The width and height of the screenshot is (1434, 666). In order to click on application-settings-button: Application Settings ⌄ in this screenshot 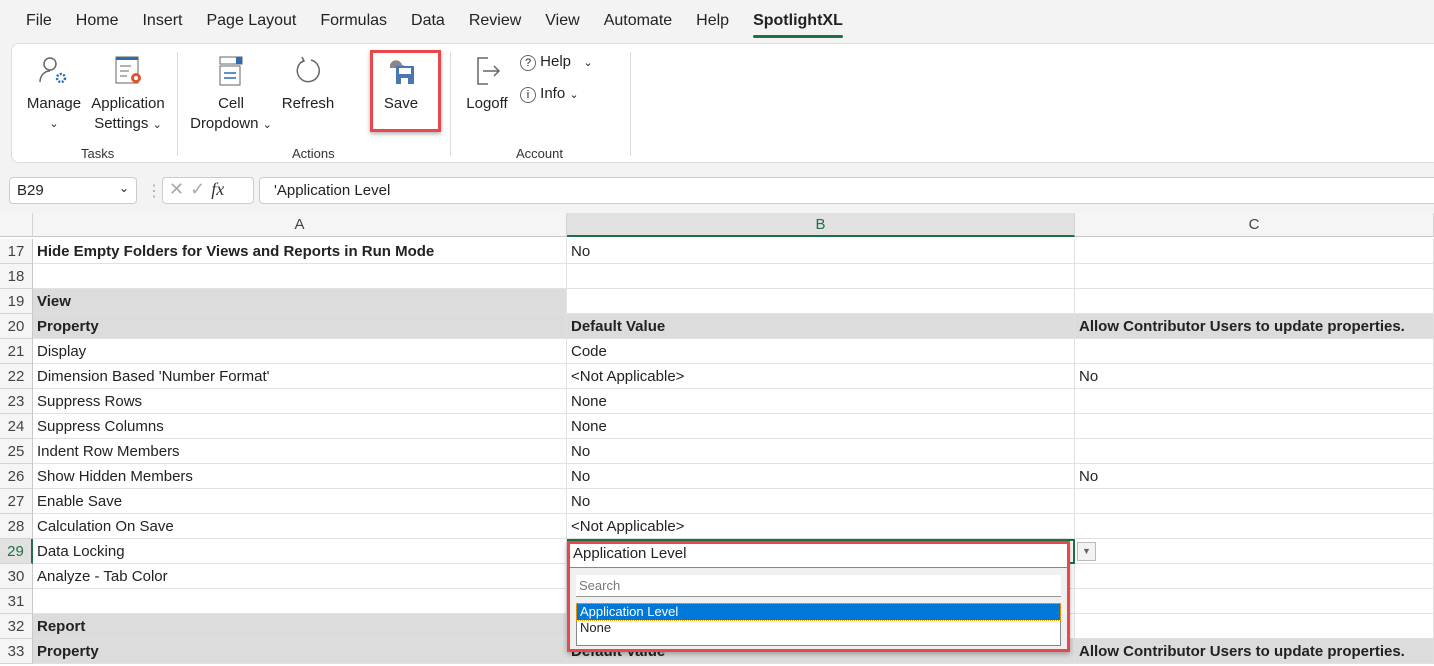, I will do `click(128, 94)`.